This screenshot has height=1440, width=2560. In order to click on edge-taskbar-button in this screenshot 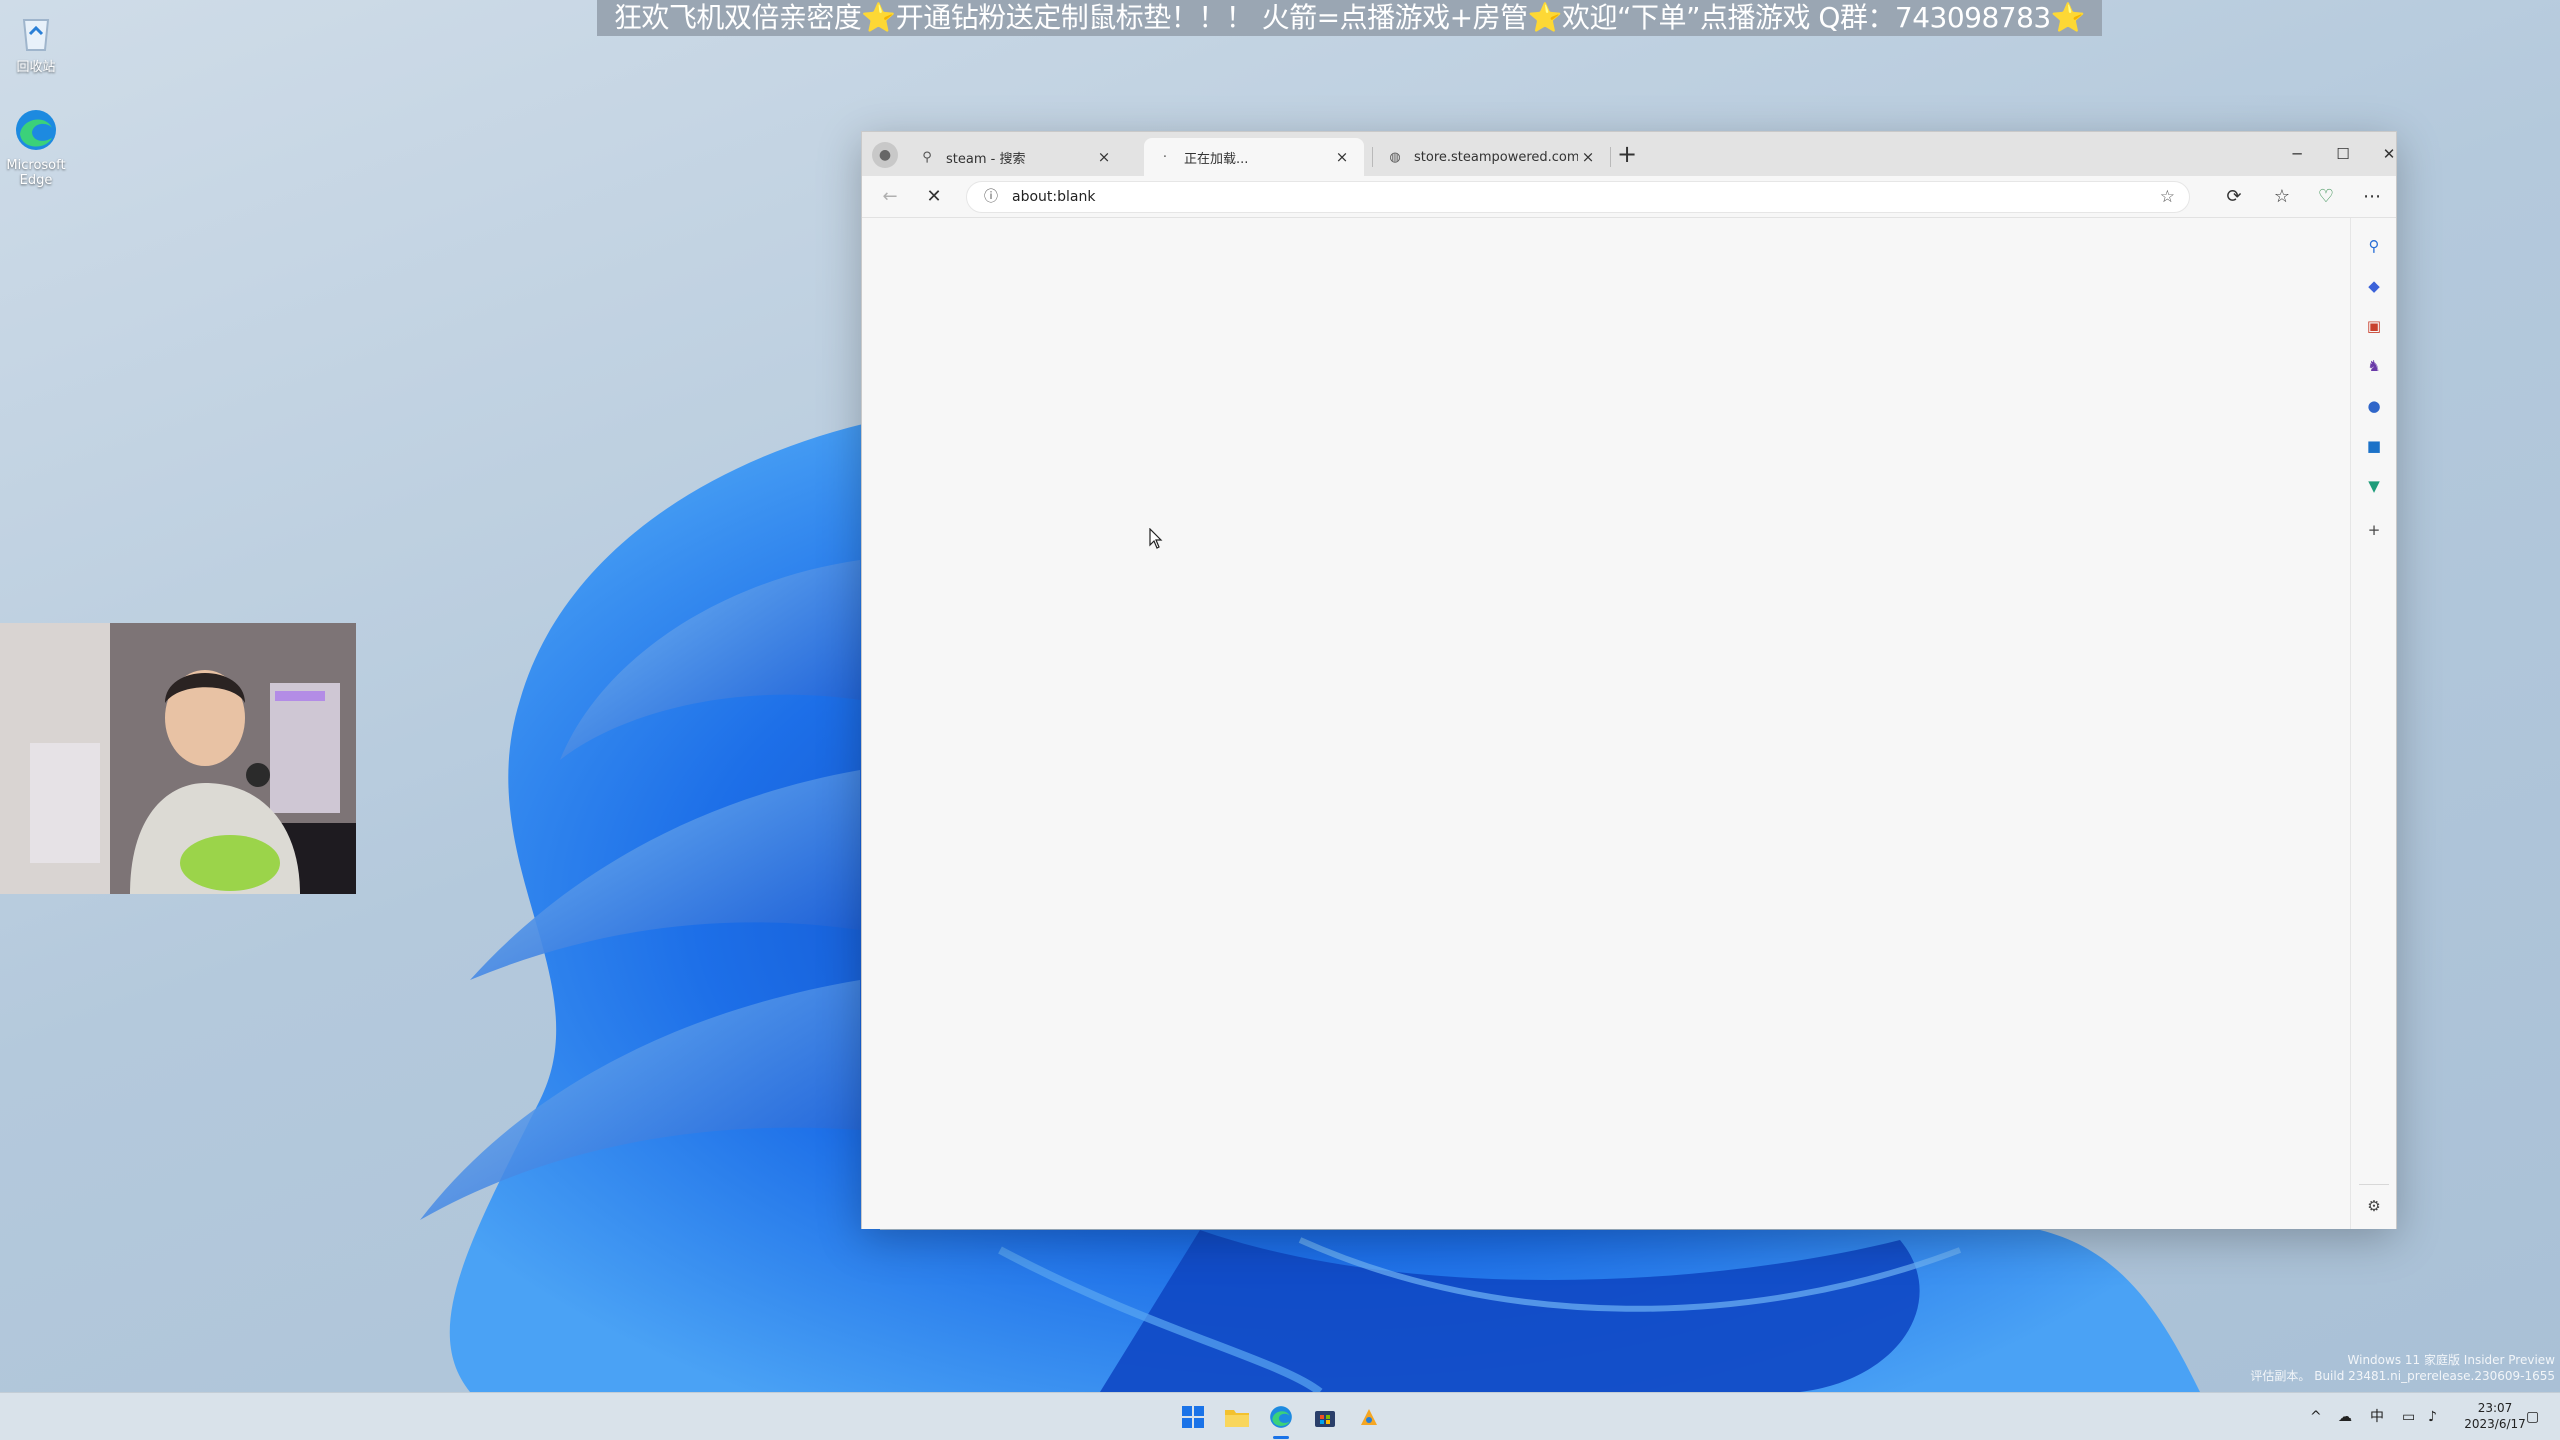, I will do `click(1281, 1417)`.